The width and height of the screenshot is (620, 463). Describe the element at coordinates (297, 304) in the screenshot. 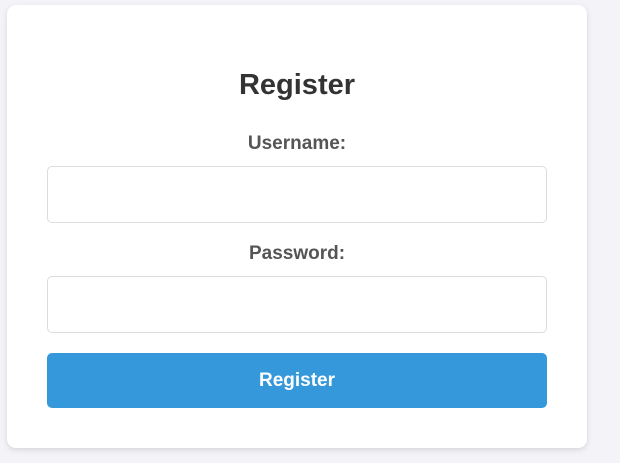

I see `password-input` at that location.